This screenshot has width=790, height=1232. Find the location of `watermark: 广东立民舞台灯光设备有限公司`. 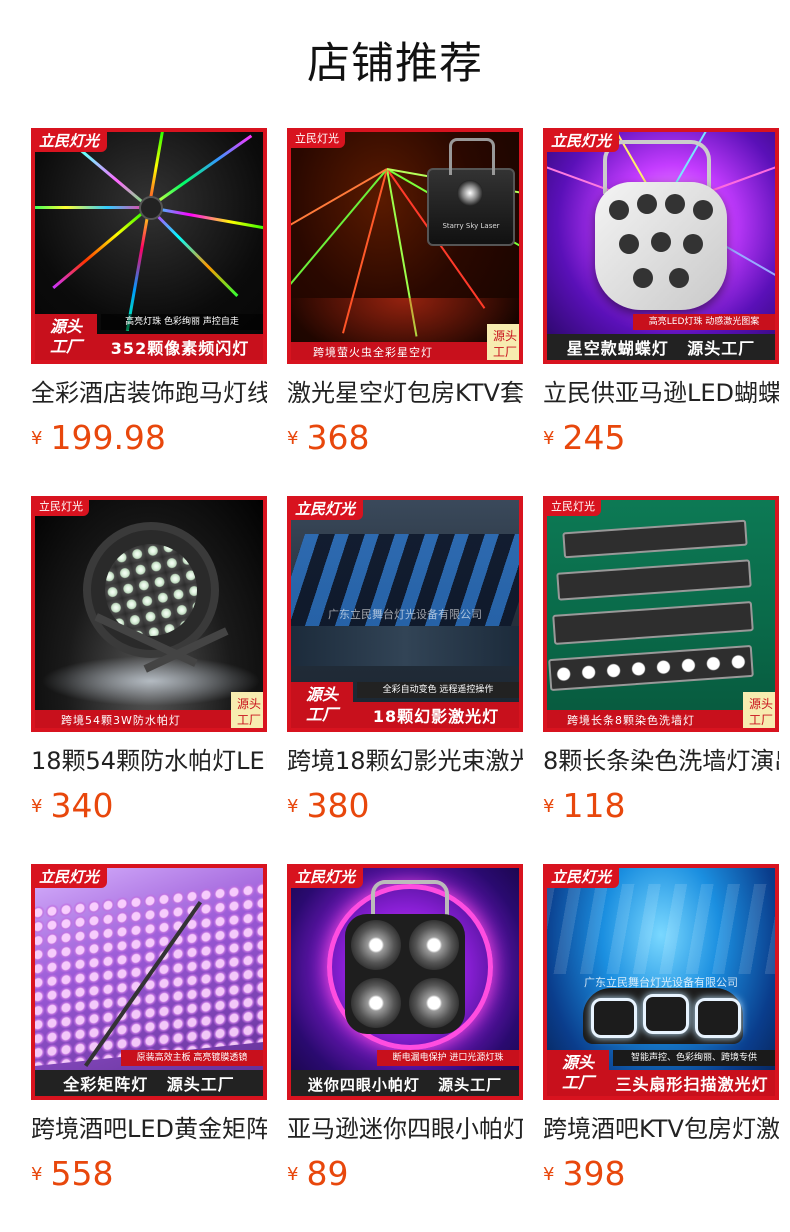

watermark: 广东立民舞台灯光设备有限公司 is located at coordinates (405, 614).